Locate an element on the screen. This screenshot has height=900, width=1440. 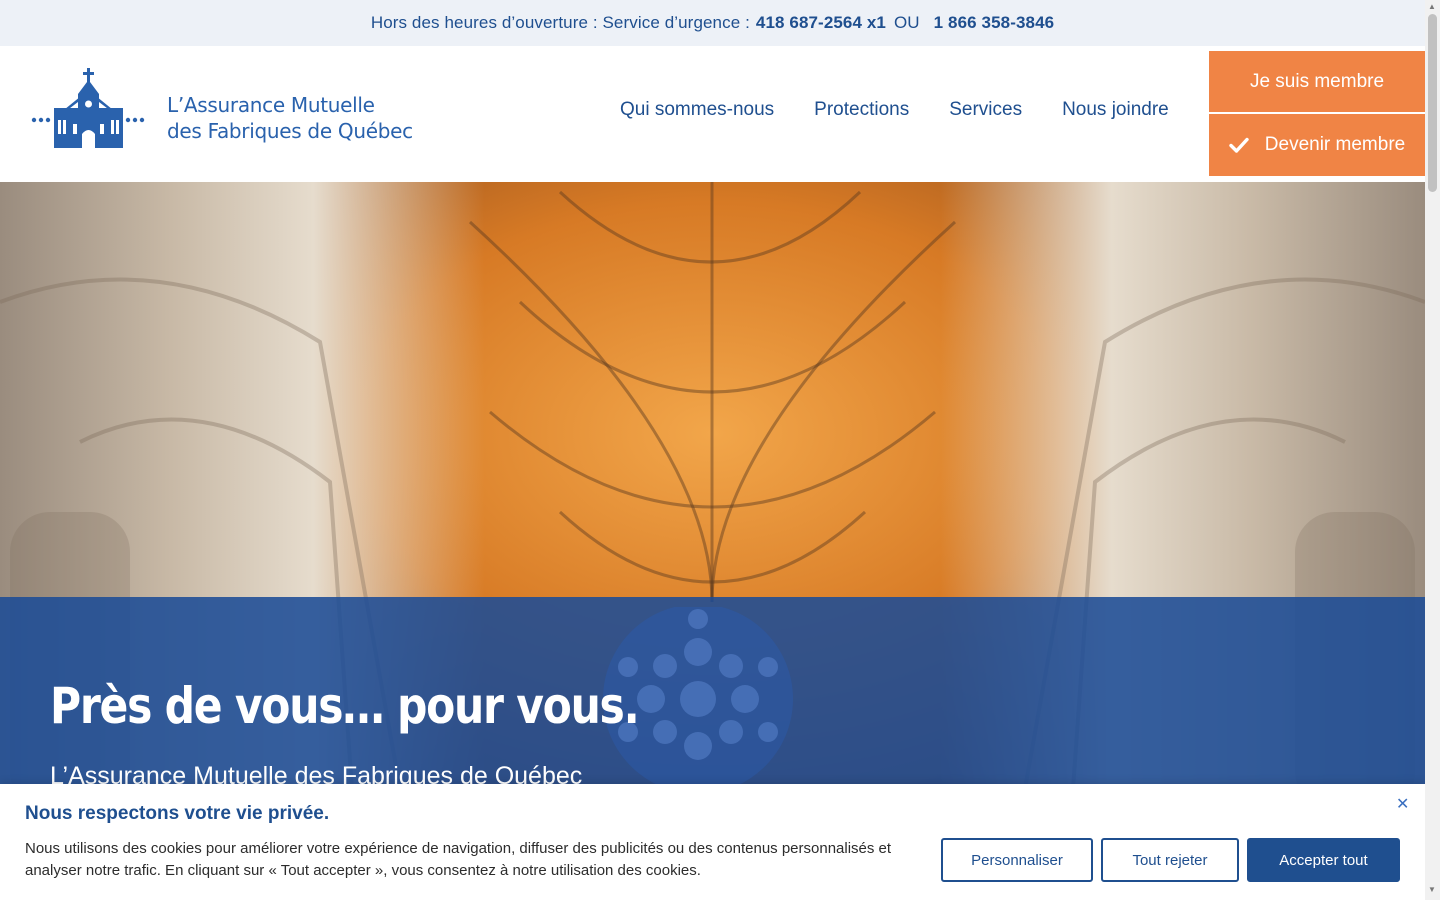
page-scrollbar: ▲ ▼ is located at coordinates (1432, 450).